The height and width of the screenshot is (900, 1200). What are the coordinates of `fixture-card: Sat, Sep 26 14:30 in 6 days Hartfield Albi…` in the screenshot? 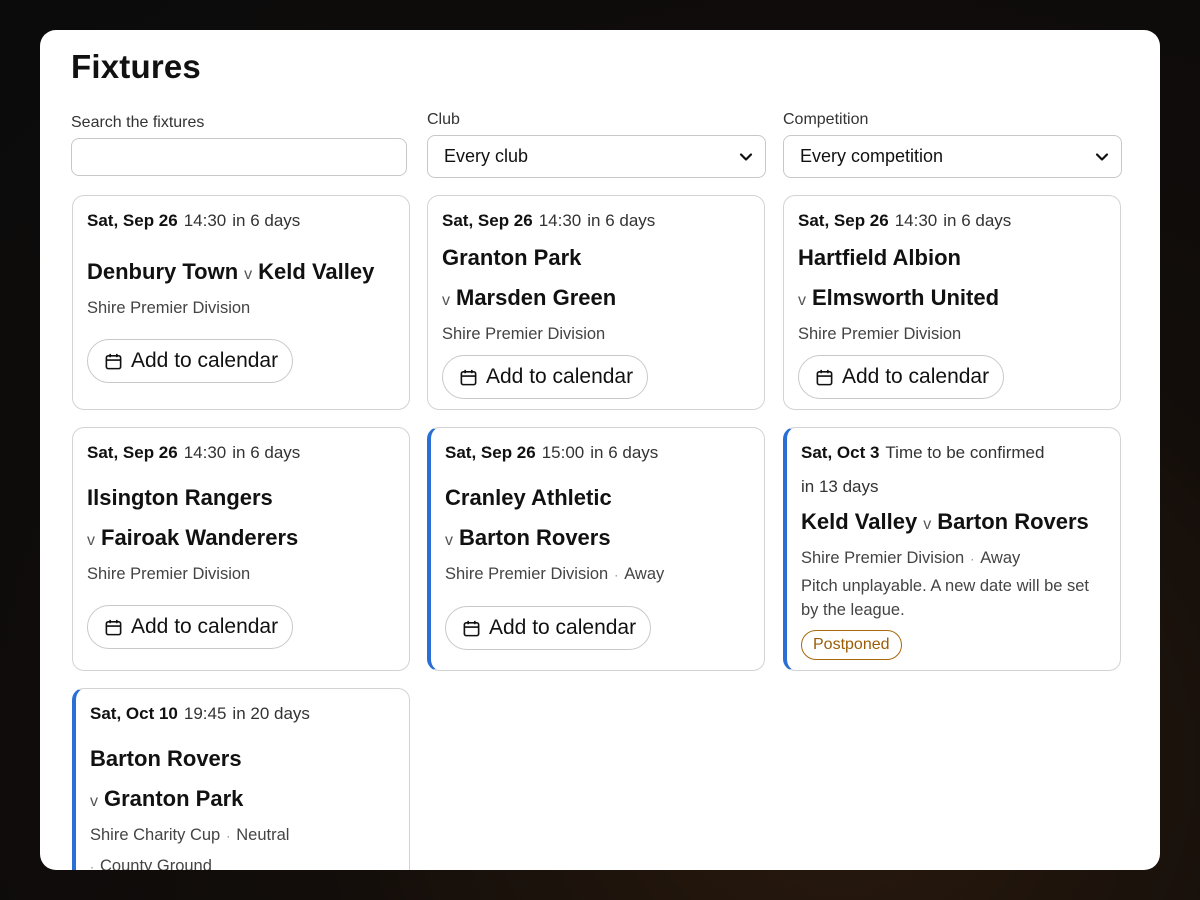 It's located at (952, 302).